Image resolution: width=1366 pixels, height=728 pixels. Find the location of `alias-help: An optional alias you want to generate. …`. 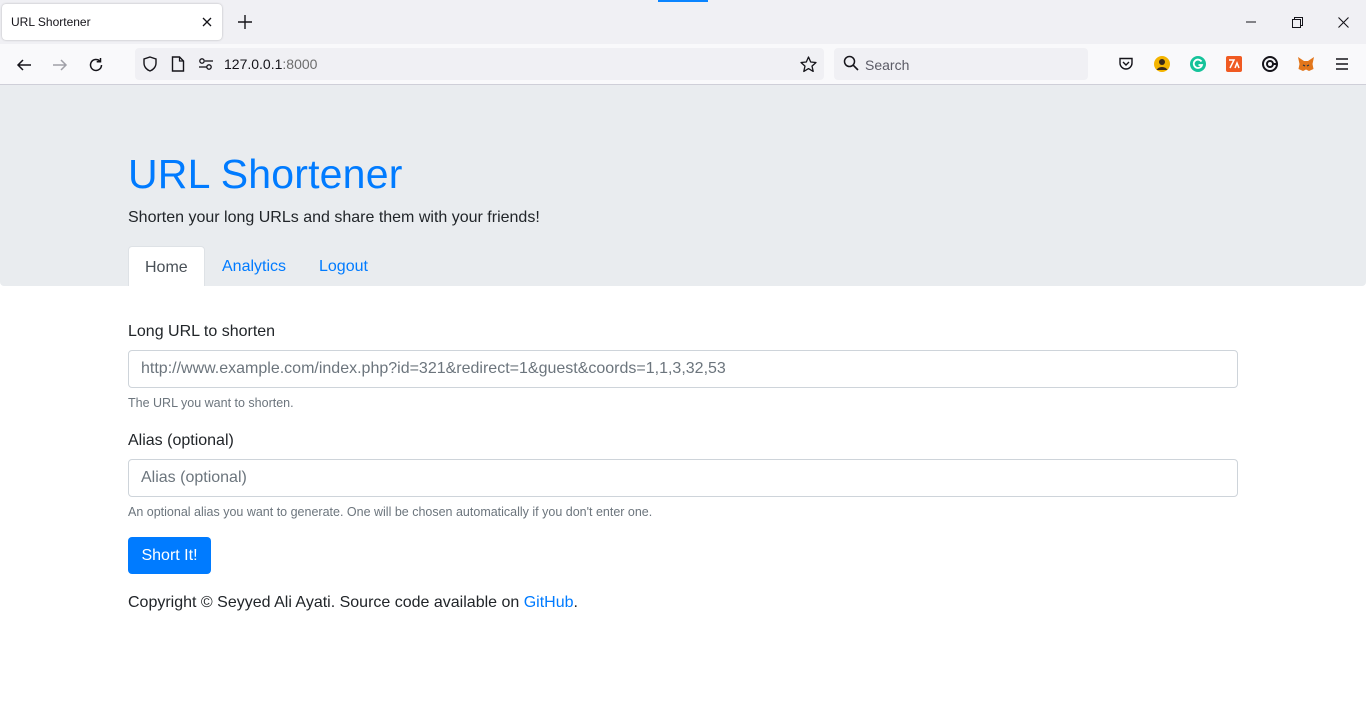

alias-help: An optional alias you want to generate. … is located at coordinates (390, 512).